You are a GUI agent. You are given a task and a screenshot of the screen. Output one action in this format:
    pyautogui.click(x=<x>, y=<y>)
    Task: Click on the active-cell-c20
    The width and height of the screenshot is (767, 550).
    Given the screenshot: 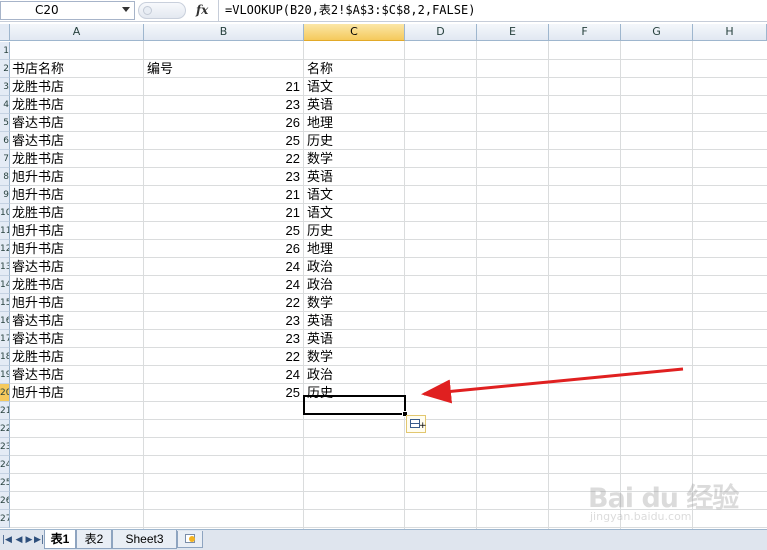 What is the action you would take?
    pyautogui.click(x=354, y=405)
    